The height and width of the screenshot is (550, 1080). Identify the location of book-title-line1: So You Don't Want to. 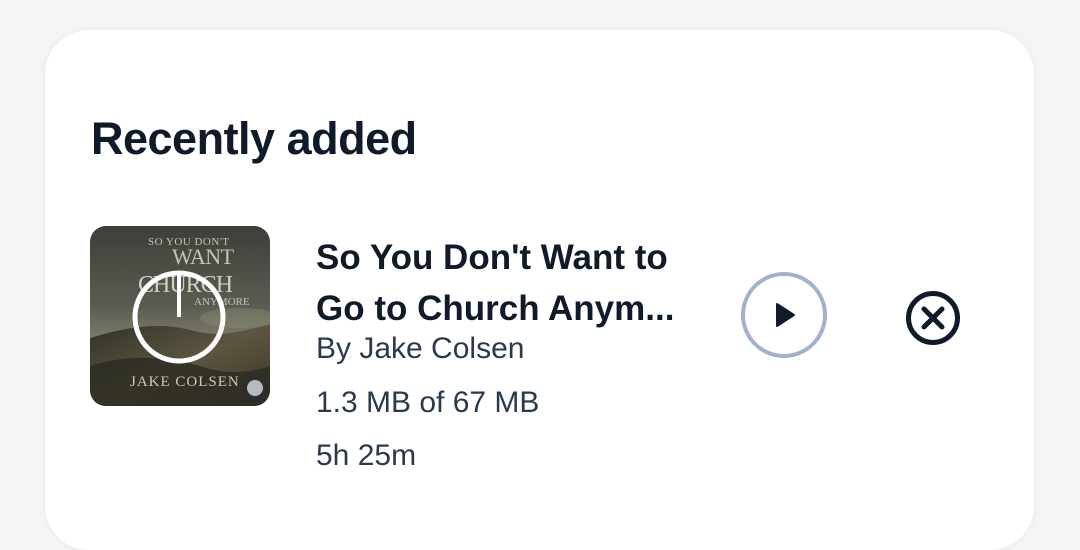
(492, 257).